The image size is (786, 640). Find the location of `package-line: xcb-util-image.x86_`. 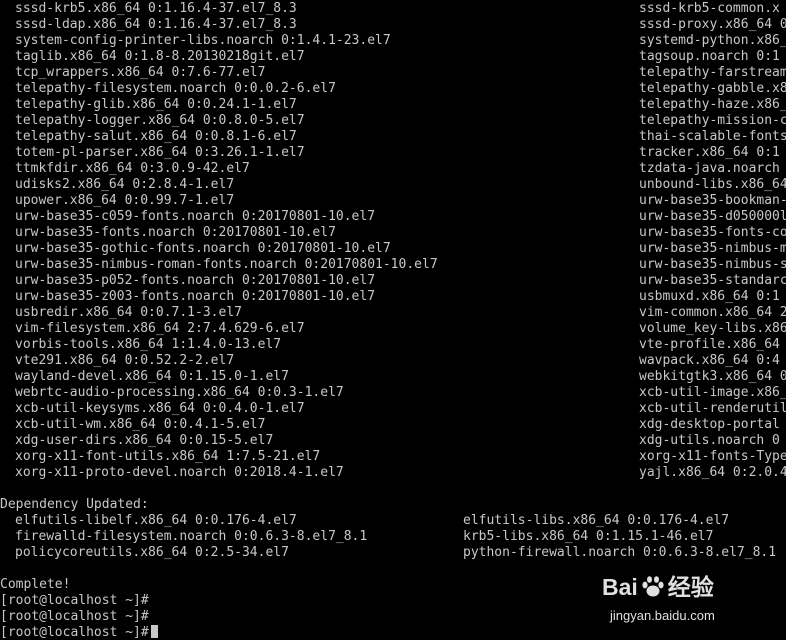

package-line: xcb-util-image.x86_ is located at coordinates (712, 392).